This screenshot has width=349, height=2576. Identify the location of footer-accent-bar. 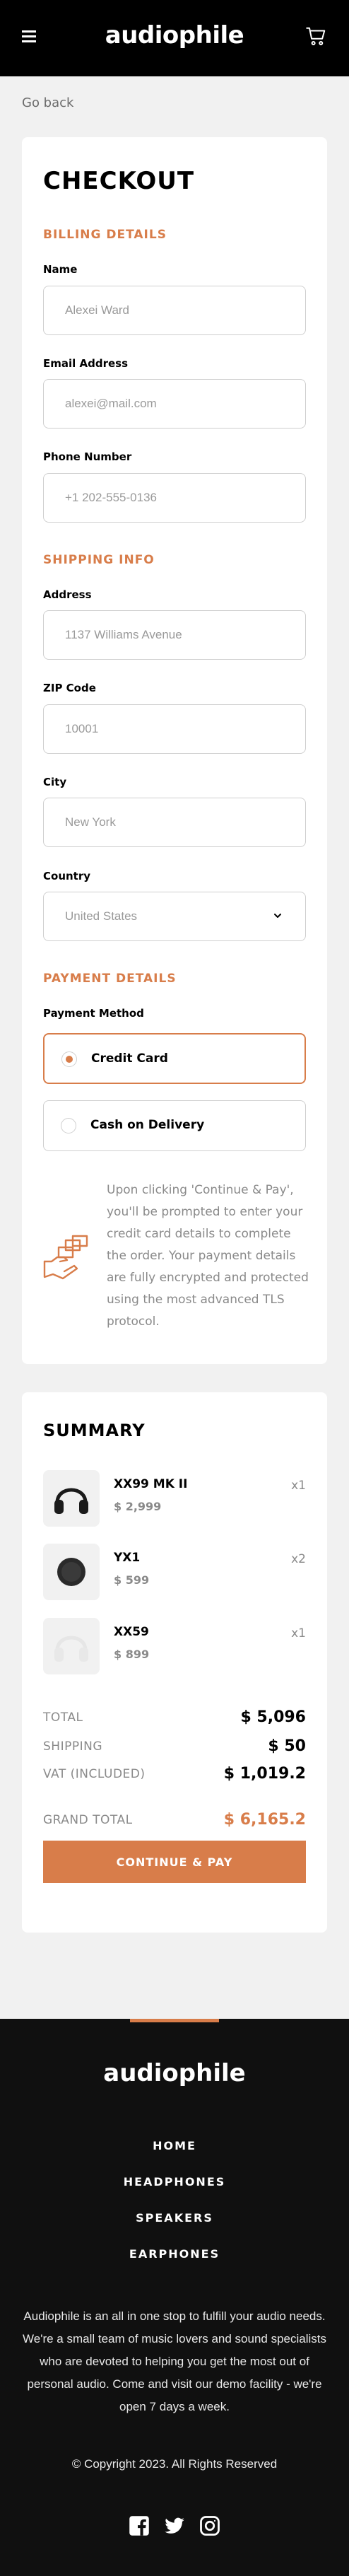
(174, 2020).